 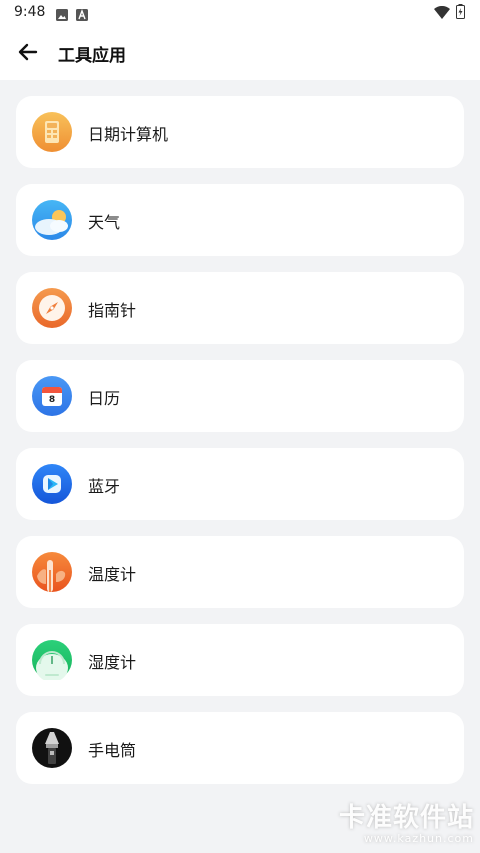 What do you see at coordinates (30, 12) in the screenshot?
I see `status-time: 9:48` at bounding box center [30, 12].